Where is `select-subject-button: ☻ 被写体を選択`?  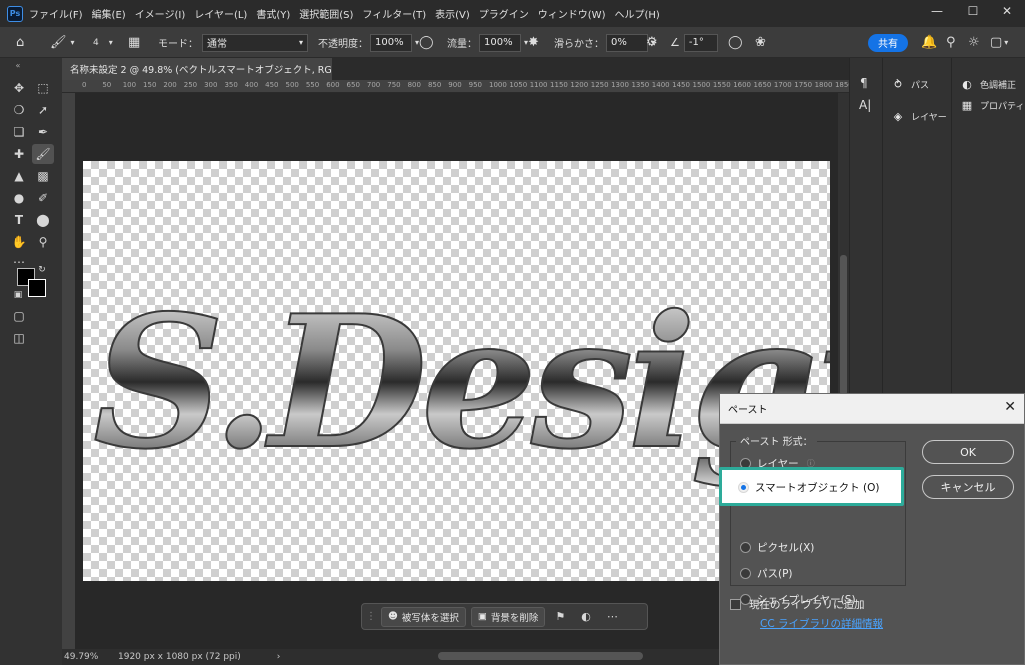 select-subject-button: ☻ 被写体を選択 is located at coordinates (423, 616).